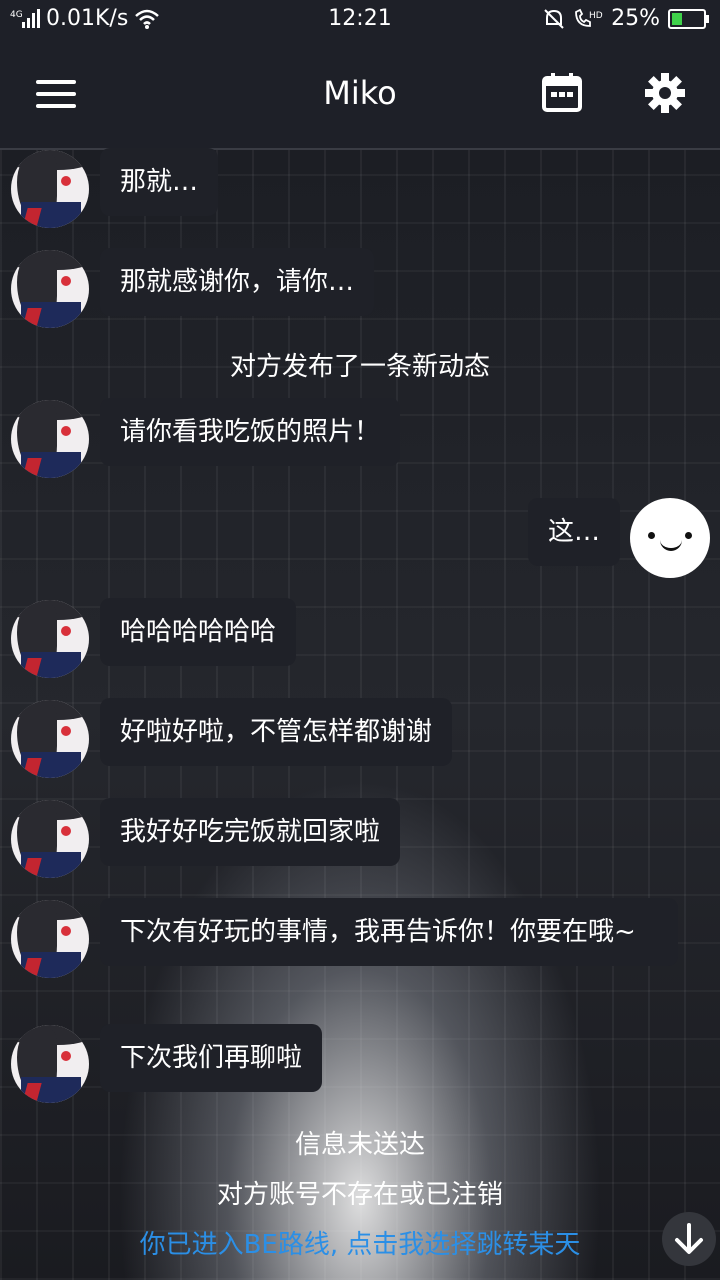  I want to click on system-notice: 对方账号不存在或已注销, so click(359, 1195).